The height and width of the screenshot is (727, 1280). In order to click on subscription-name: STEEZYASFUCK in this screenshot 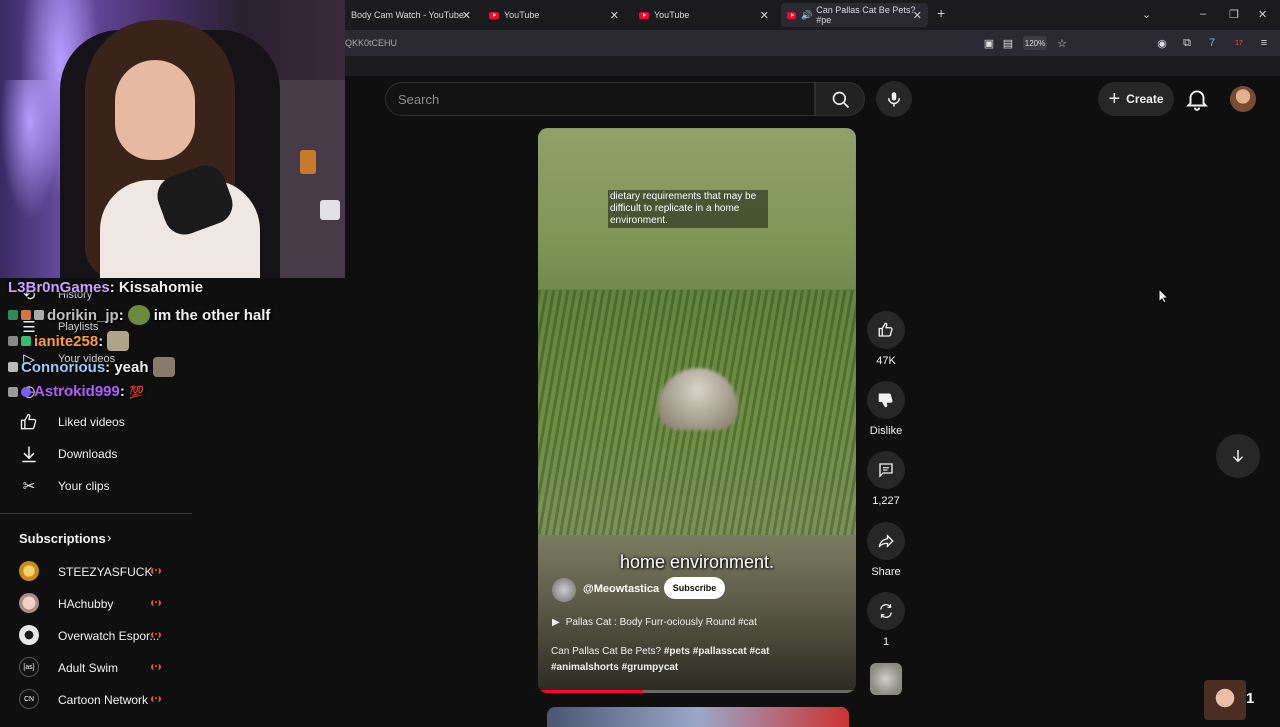, I will do `click(105, 572)`.